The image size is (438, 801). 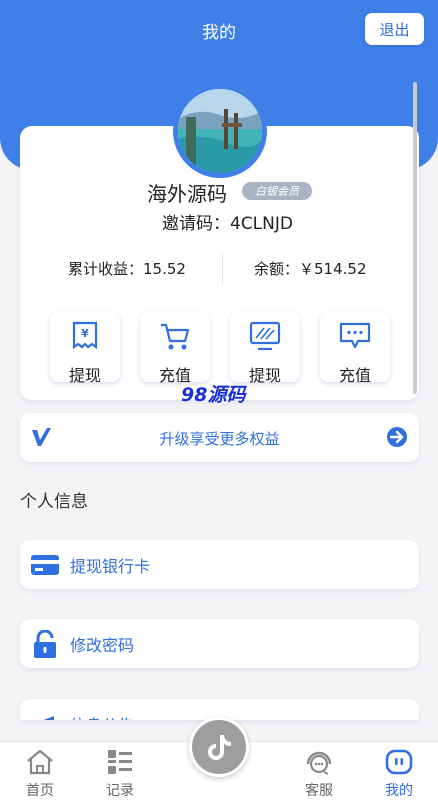 I want to click on service-icon, so click(x=319, y=763).